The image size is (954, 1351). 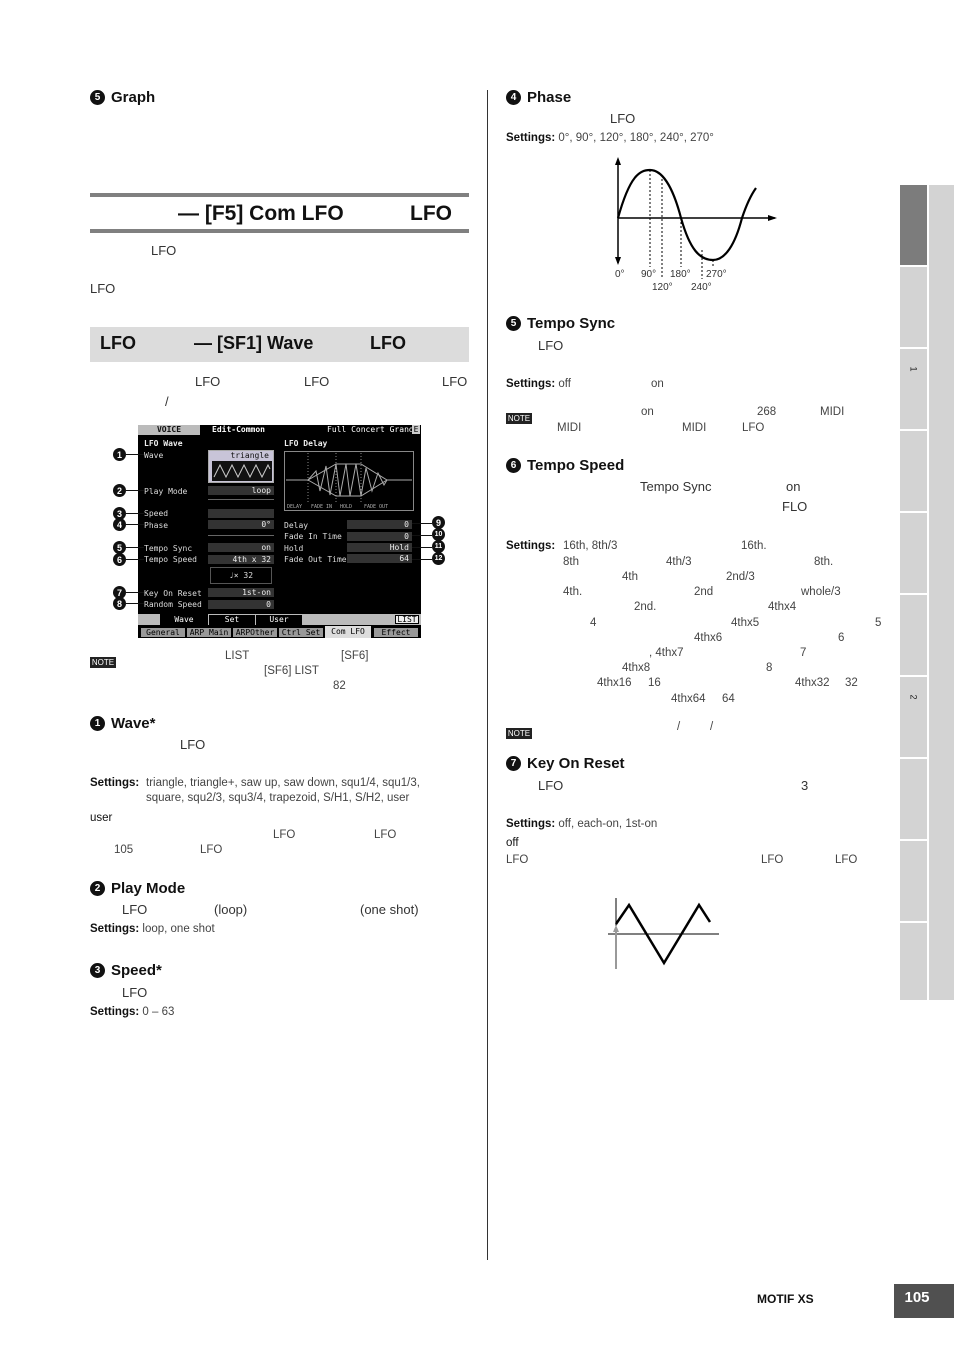 I want to click on tempo-speed-text: FLO, so click(x=795, y=506).